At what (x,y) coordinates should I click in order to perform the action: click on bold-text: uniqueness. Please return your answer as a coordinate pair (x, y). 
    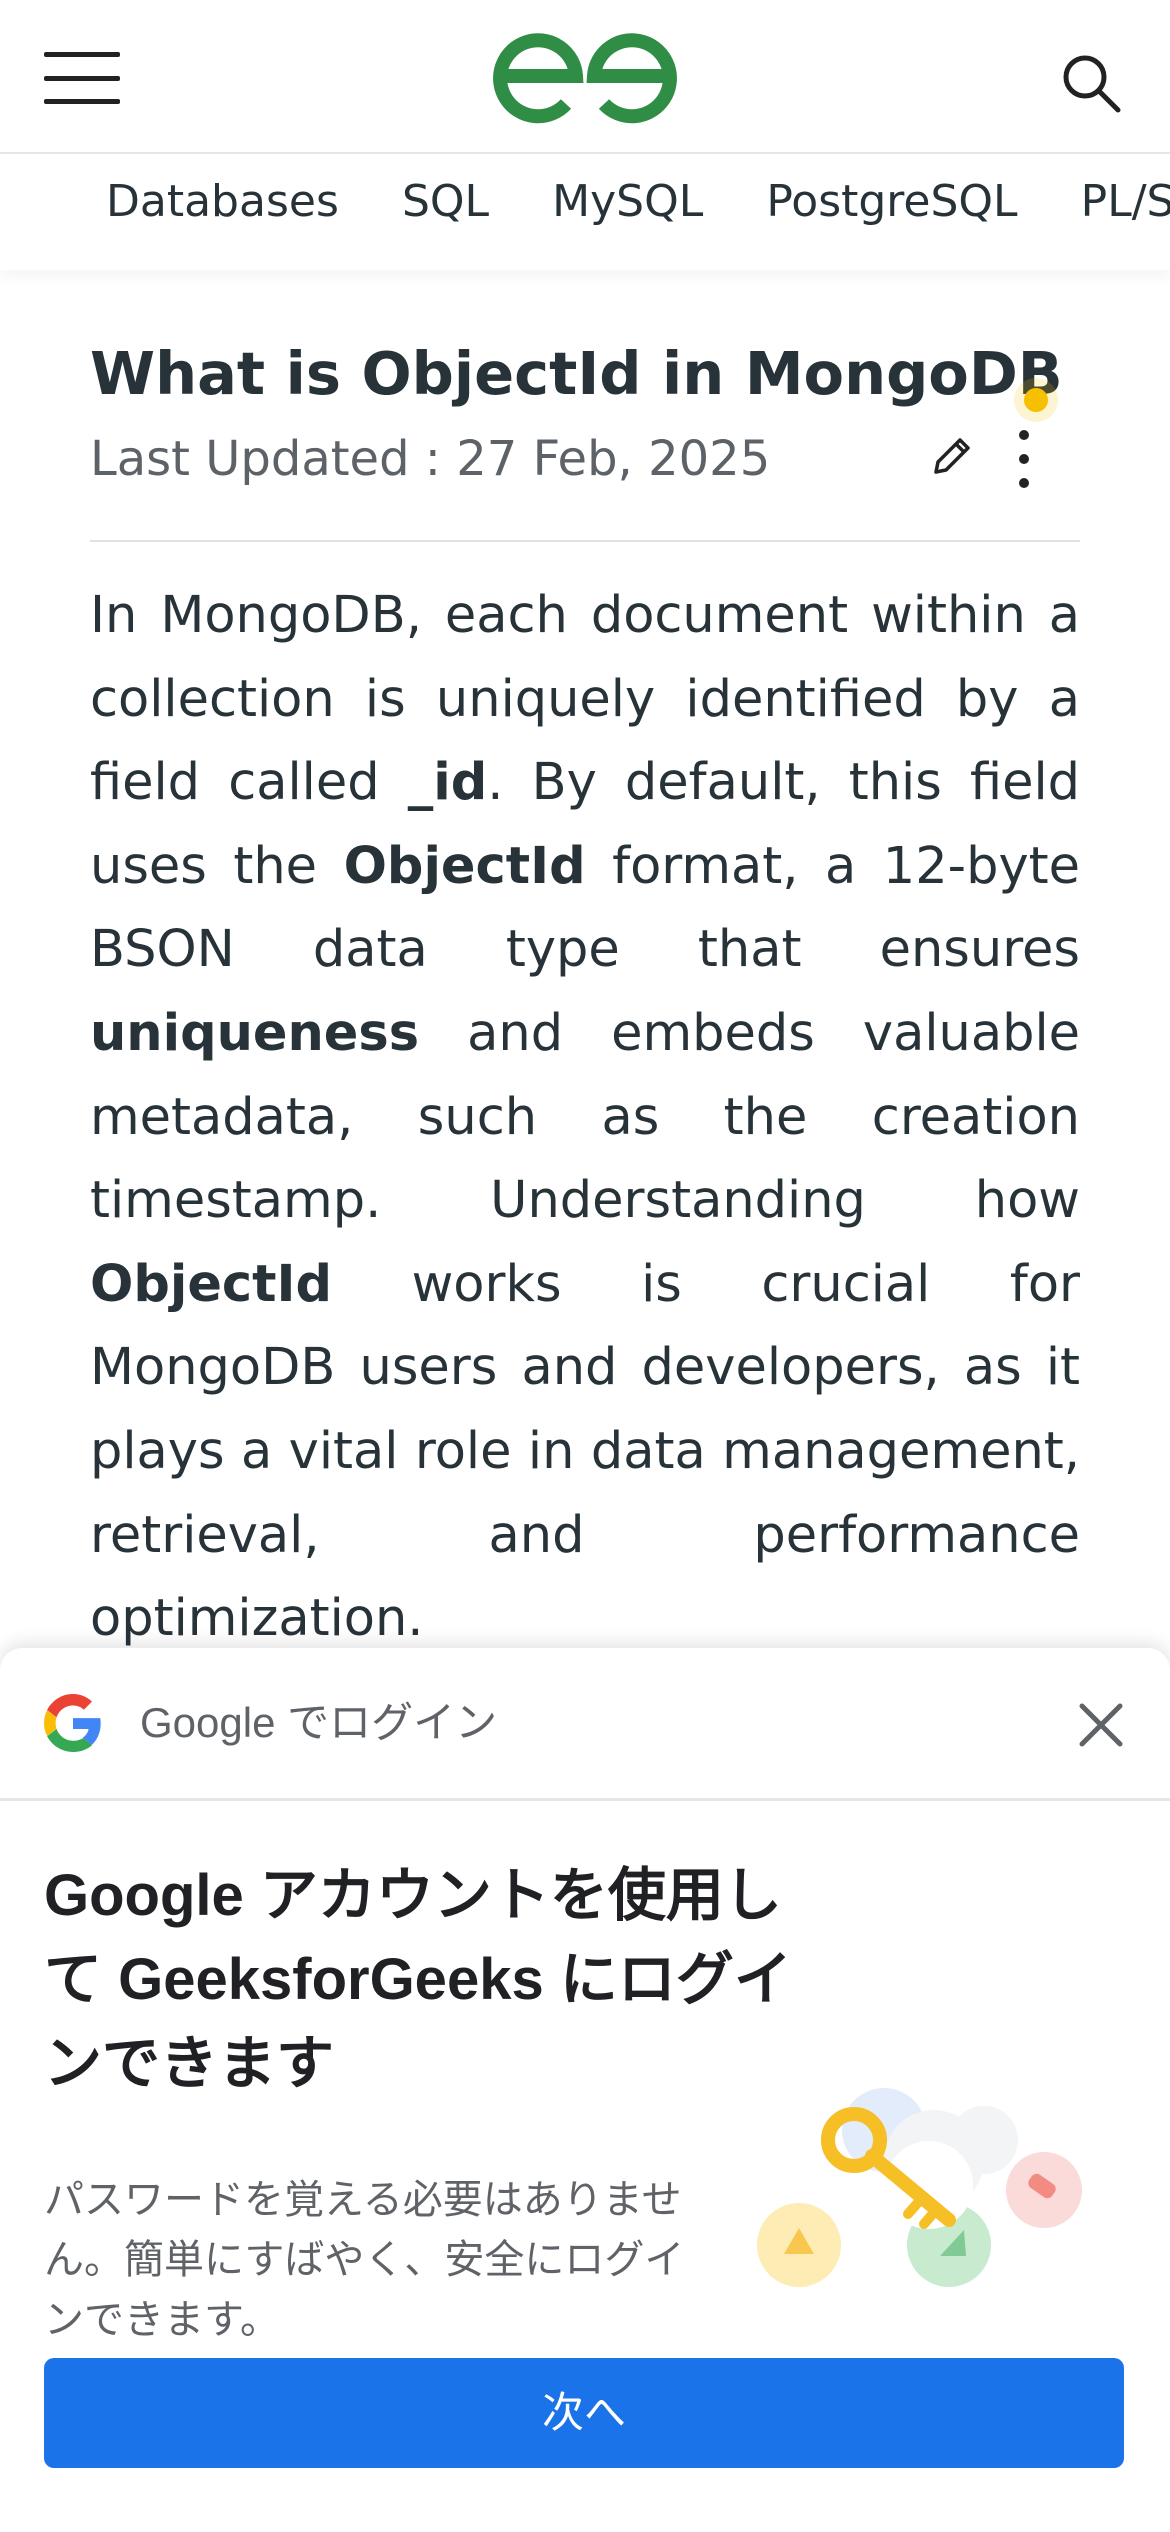
    Looking at the image, I should click on (255, 1033).